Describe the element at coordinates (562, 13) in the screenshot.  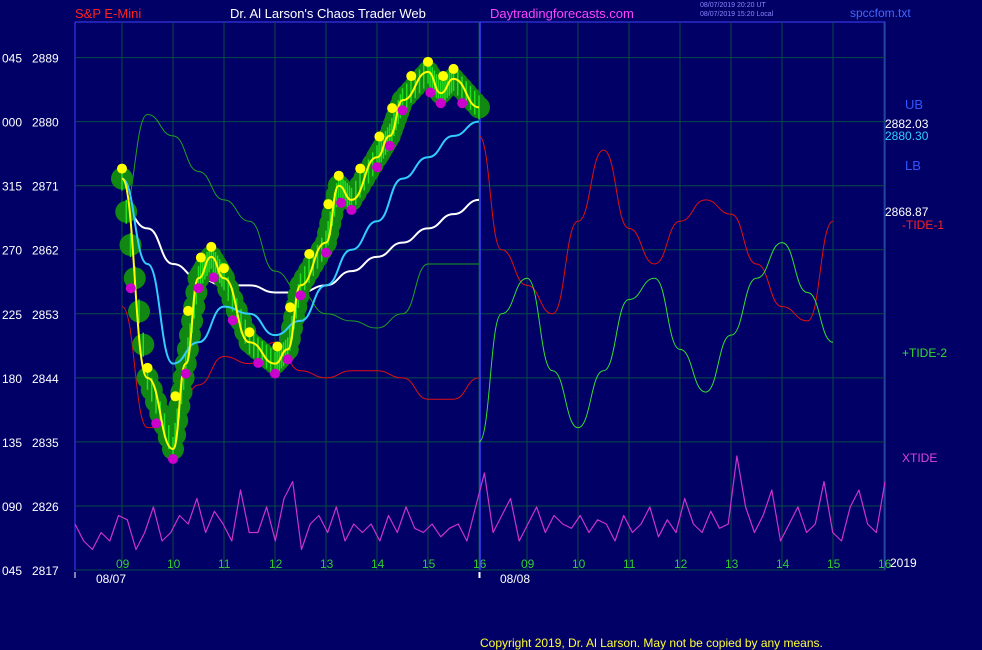
I see `site-link: Daytradingforecasts.com` at that location.